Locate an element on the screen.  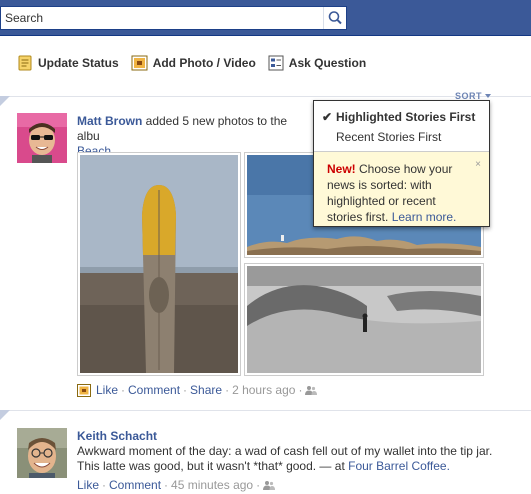
search-box is located at coordinates (173, 18).